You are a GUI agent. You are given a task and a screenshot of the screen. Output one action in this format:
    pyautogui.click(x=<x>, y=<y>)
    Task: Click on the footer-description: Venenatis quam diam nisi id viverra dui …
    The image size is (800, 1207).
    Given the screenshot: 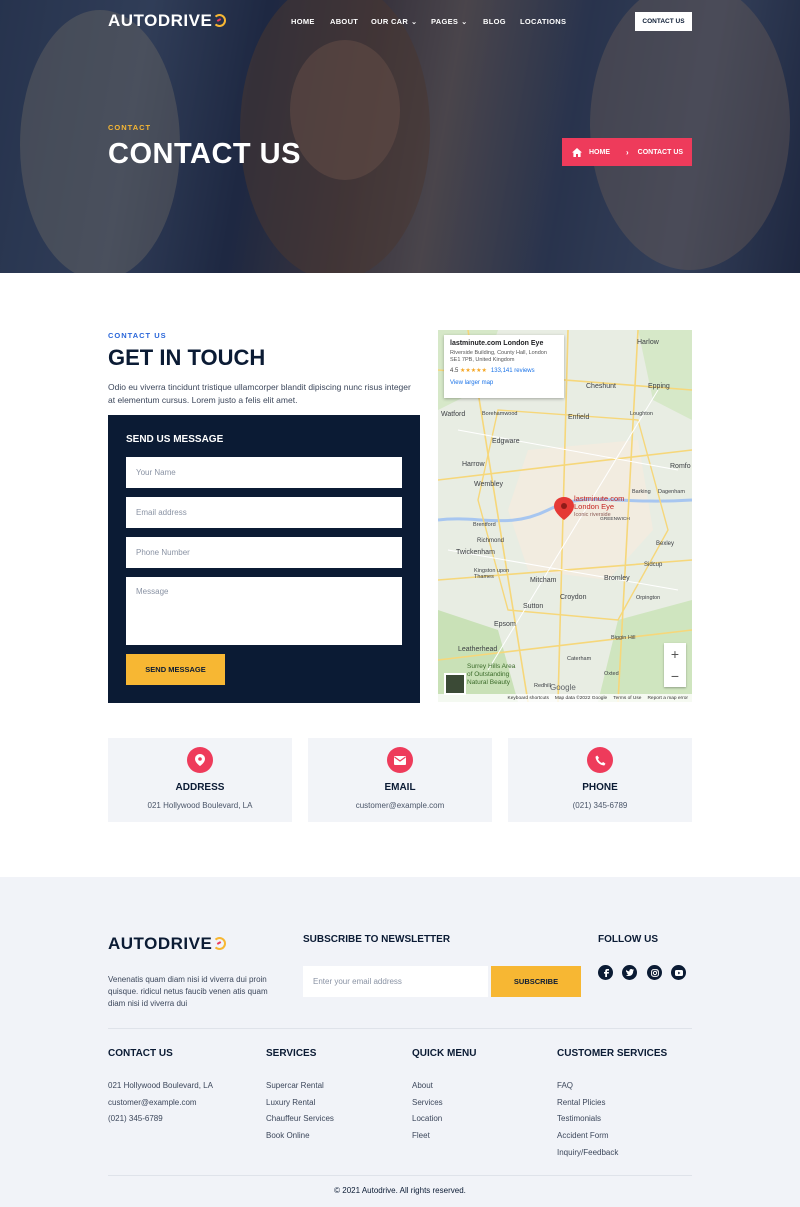 What is the action you would take?
    pyautogui.click(x=188, y=991)
    